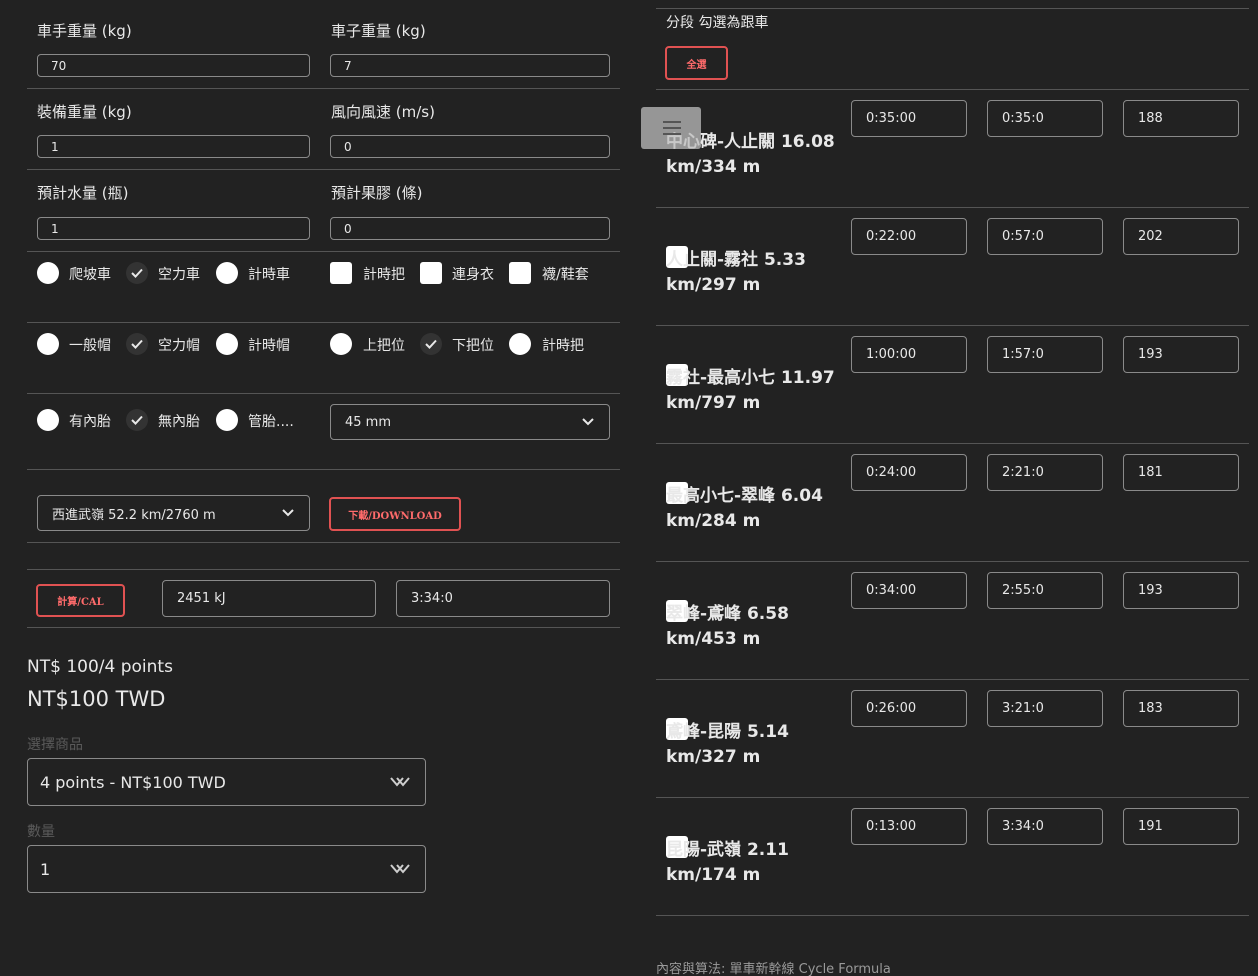 The width and height of the screenshot is (1258, 976). Describe the element at coordinates (96, 699) in the screenshot. I see `price: NT$100 TWD` at that location.